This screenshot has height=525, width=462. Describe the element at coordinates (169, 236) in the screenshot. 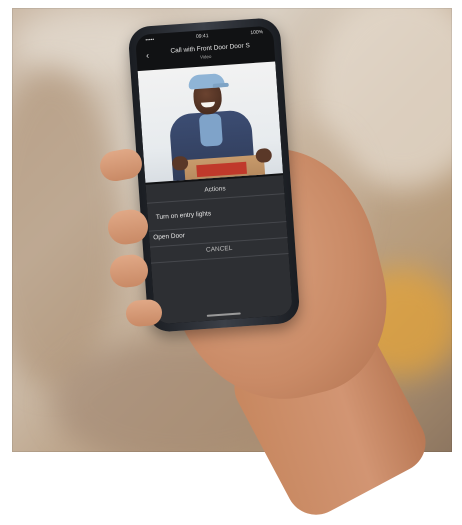

I see `action-open-door: Open Door` at that location.